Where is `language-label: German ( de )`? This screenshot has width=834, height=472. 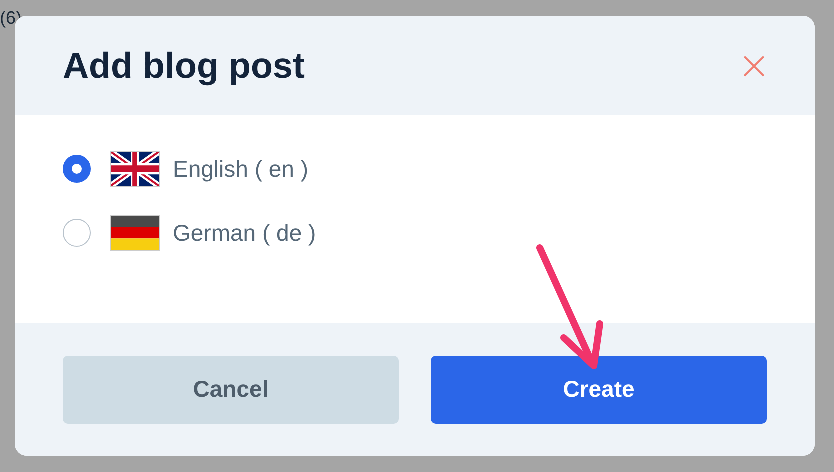 language-label: German ( de ) is located at coordinates (244, 233).